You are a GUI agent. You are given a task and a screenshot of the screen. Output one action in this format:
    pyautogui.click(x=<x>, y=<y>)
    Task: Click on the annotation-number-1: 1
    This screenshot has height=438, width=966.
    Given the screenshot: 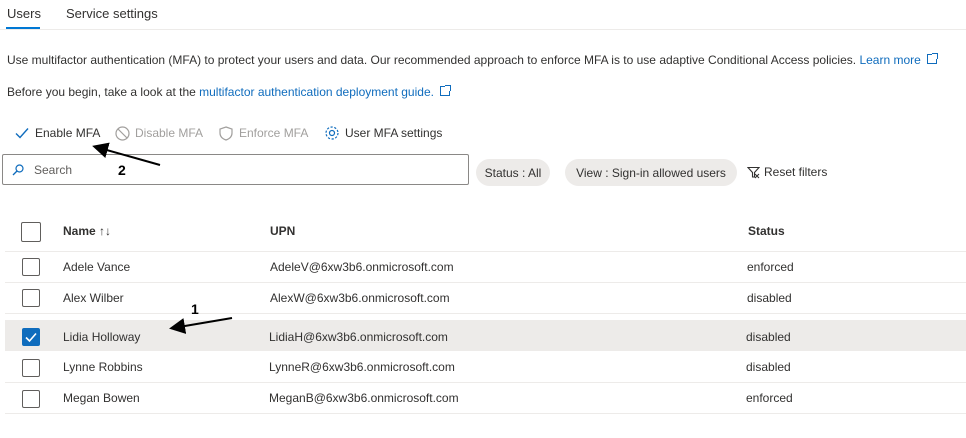 What is the action you would take?
    pyautogui.click(x=195, y=309)
    